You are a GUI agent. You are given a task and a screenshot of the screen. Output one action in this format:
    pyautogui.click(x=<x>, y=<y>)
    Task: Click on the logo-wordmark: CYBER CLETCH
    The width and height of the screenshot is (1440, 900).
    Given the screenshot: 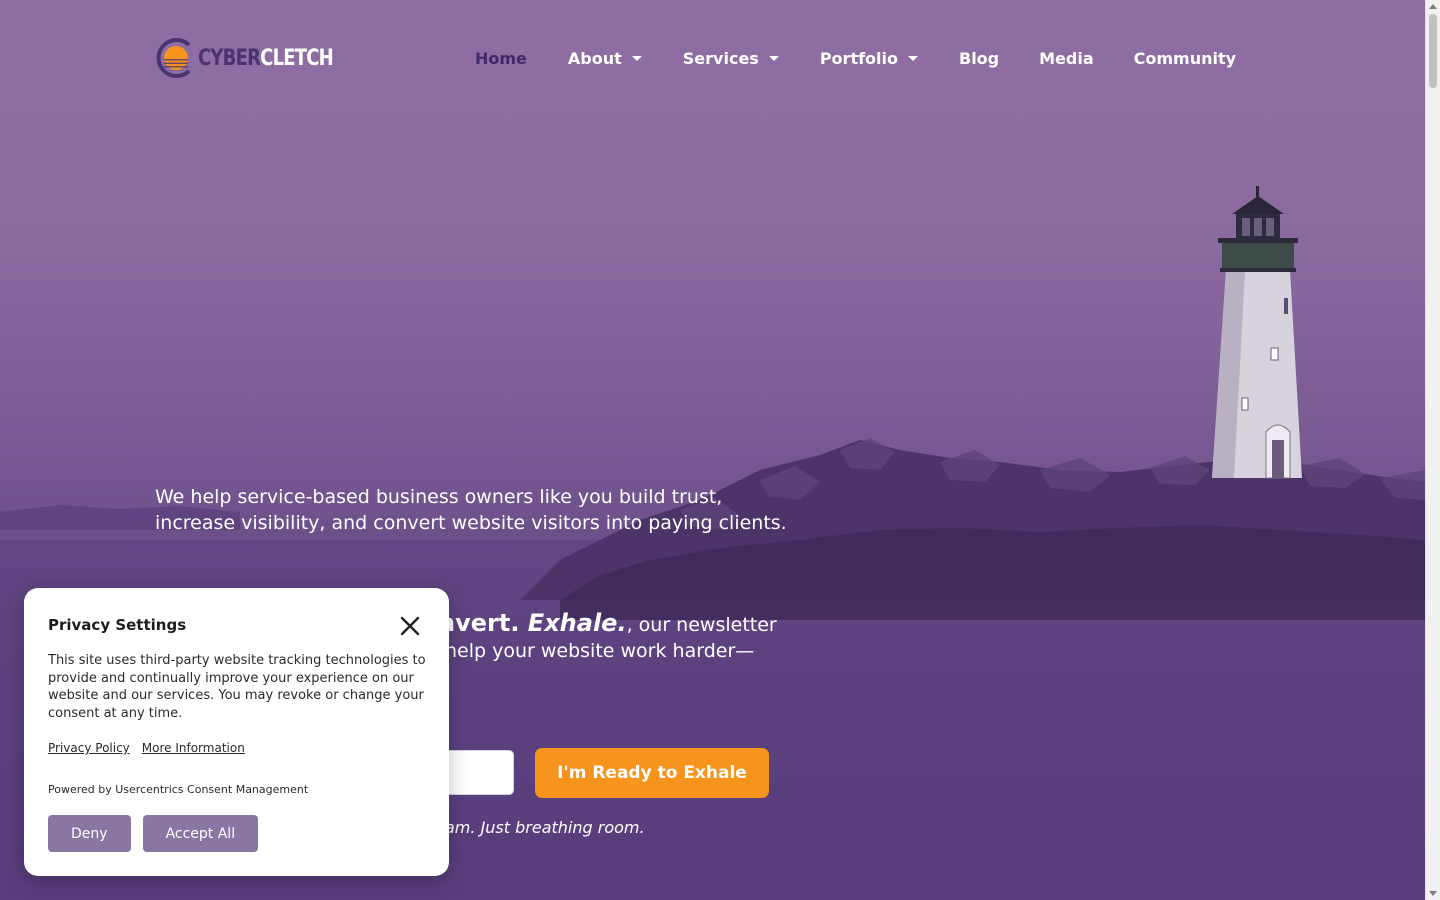 What is the action you would take?
    pyautogui.click(x=266, y=58)
    